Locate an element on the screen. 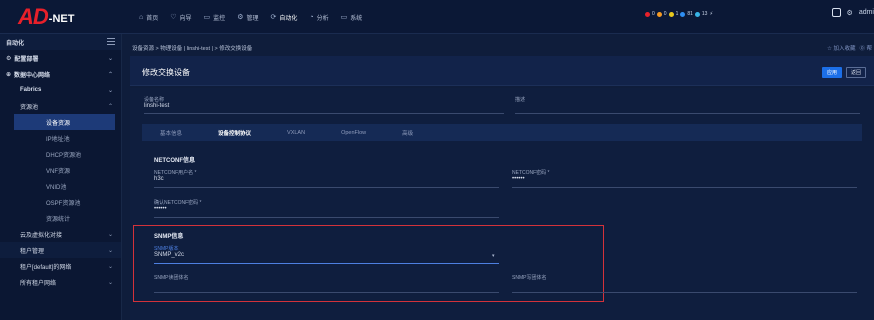 This screenshot has width=874, height=320. sidebar-item-resource-pool: 资源池 ⌃ is located at coordinates (60, 106).